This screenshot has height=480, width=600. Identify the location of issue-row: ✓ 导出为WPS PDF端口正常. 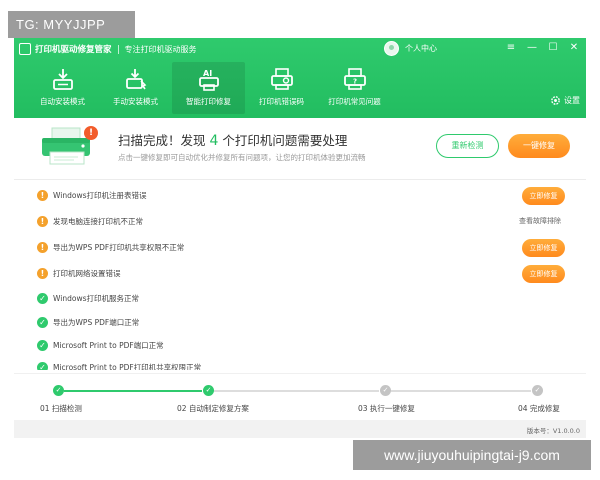
(300, 323).